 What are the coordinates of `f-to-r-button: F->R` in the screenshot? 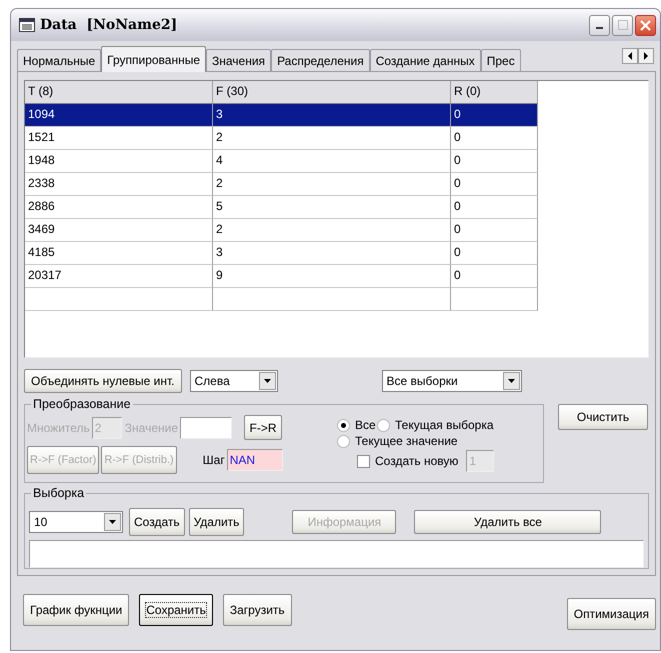 It's located at (263, 427).